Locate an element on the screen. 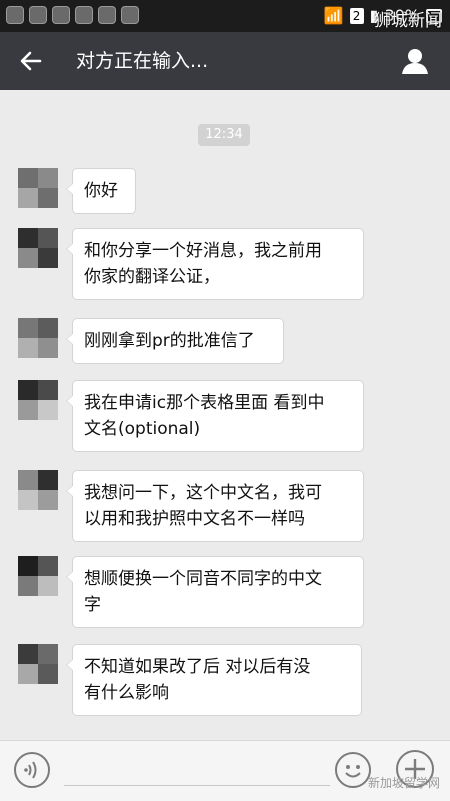  message-text: 想顺便换一个同音不同字的中文 is located at coordinates (203, 579).